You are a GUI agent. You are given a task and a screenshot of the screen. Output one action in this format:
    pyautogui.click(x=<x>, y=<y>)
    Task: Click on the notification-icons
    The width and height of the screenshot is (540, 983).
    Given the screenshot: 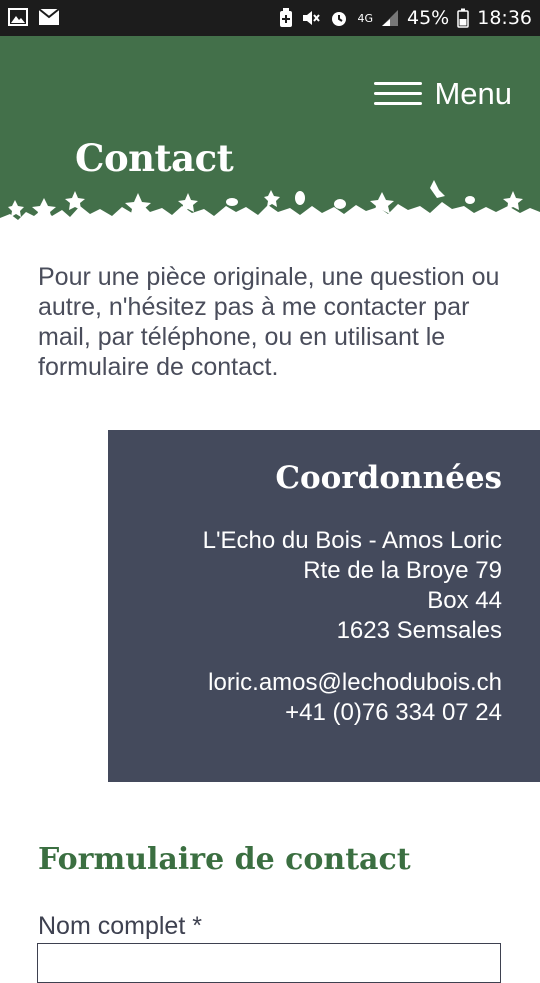 What is the action you would take?
    pyautogui.click(x=34, y=17)
    